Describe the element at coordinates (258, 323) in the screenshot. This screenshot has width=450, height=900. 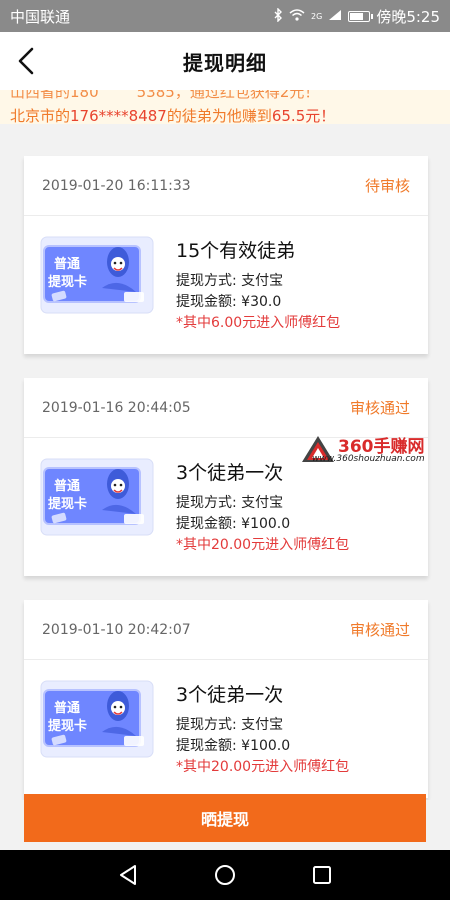
I see `record-note: *其中6.00元进入师傅红包` at that location.